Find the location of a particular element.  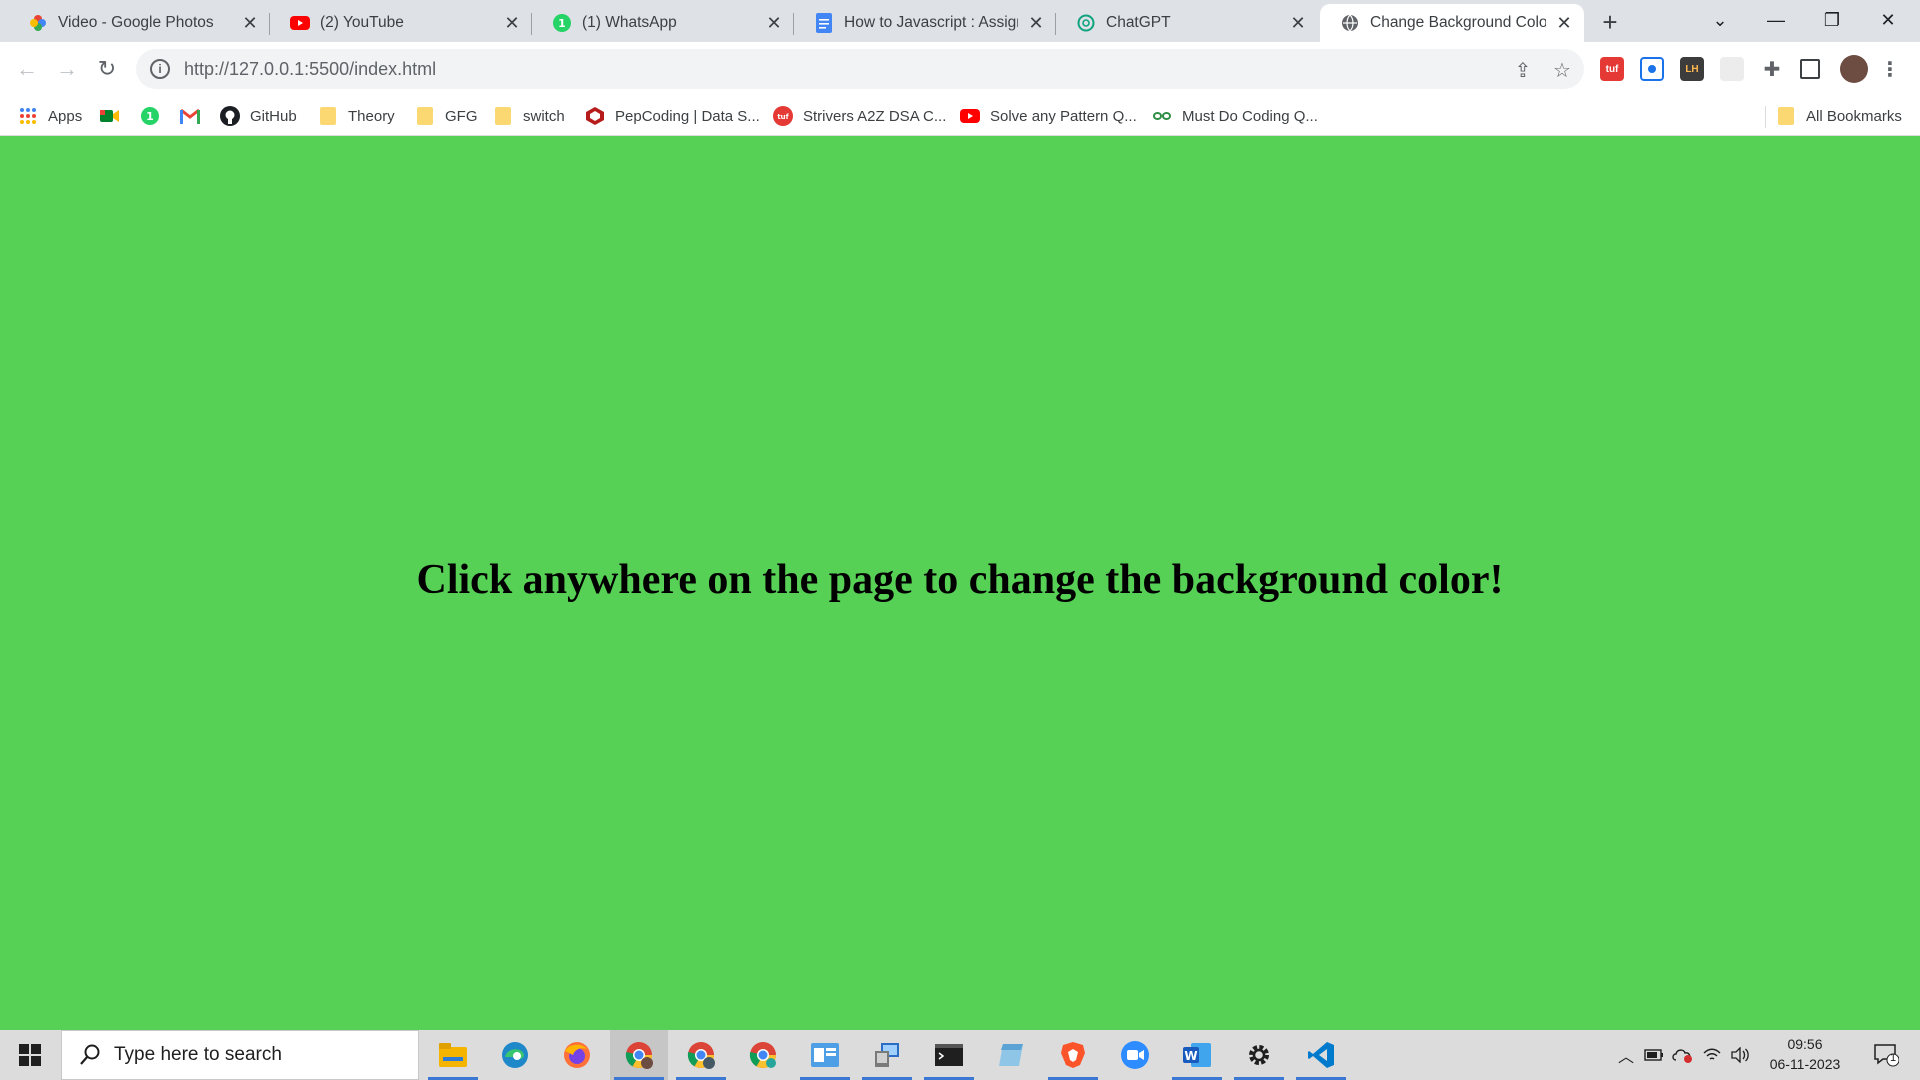

restore-button: ❐ is located at coordinates (1832, 20).